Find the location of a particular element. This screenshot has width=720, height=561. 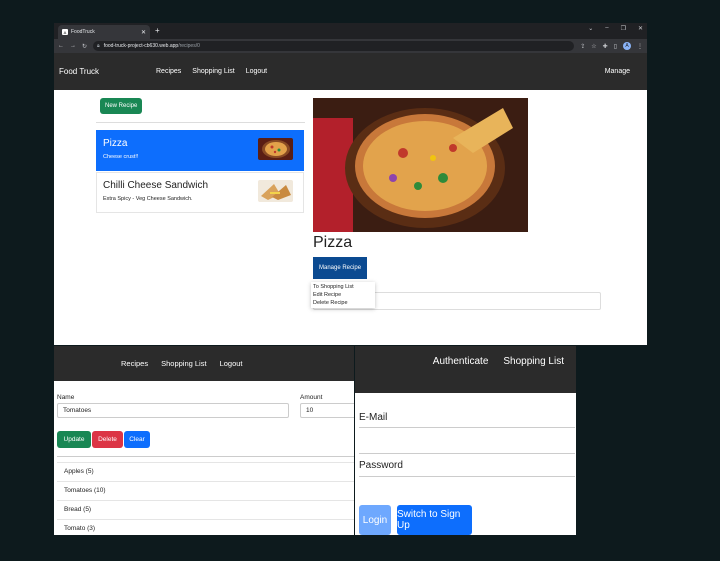

list-item: Apples (5) is located at coordinates (205, 471).